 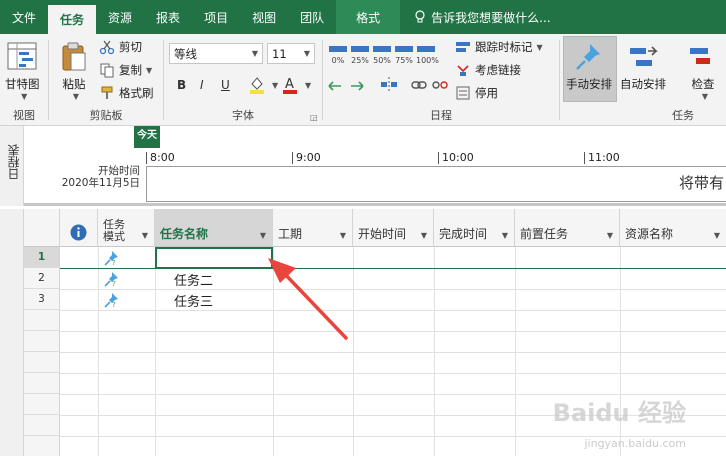 What do you see at coordinates (42, 299) in the screenshot?
I see `row-number: 3` at bounding box center [42, 299].